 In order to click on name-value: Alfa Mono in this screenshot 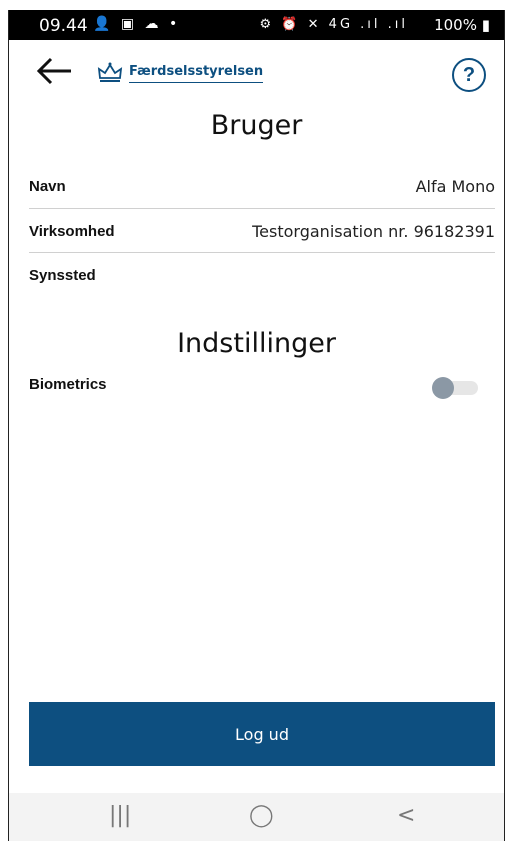, I will do `click(455, 186)`.